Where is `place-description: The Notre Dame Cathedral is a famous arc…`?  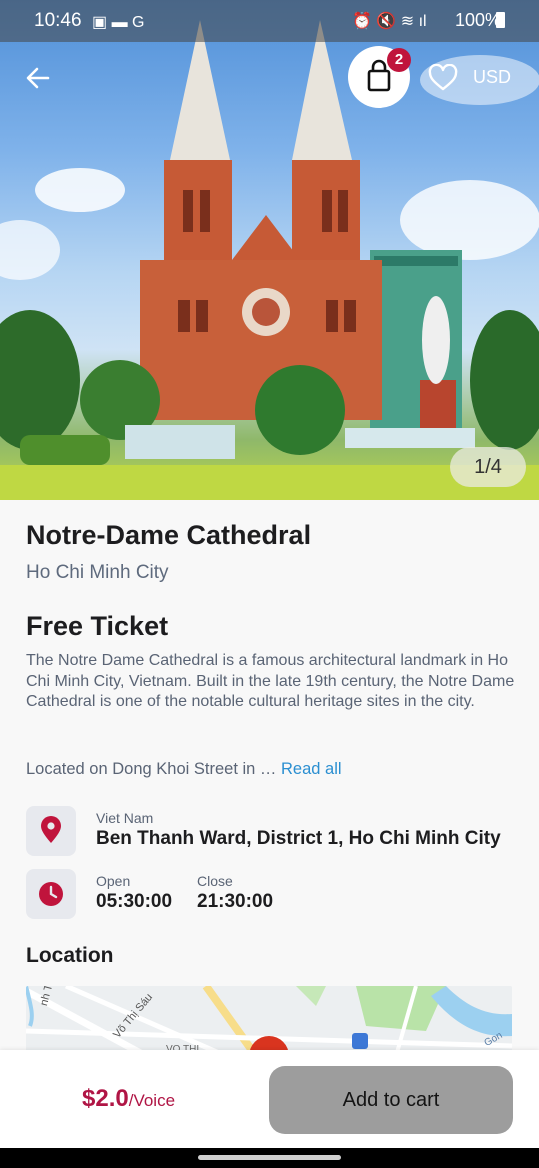 place-description: The Notre Dame Cathedral is a famous arc… is located at coordinates (270, 681).